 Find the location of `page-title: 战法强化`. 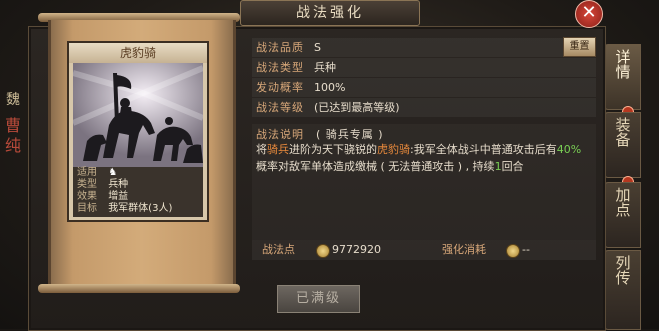

page-title: 战法强化 is located at coordinates (330, 13).